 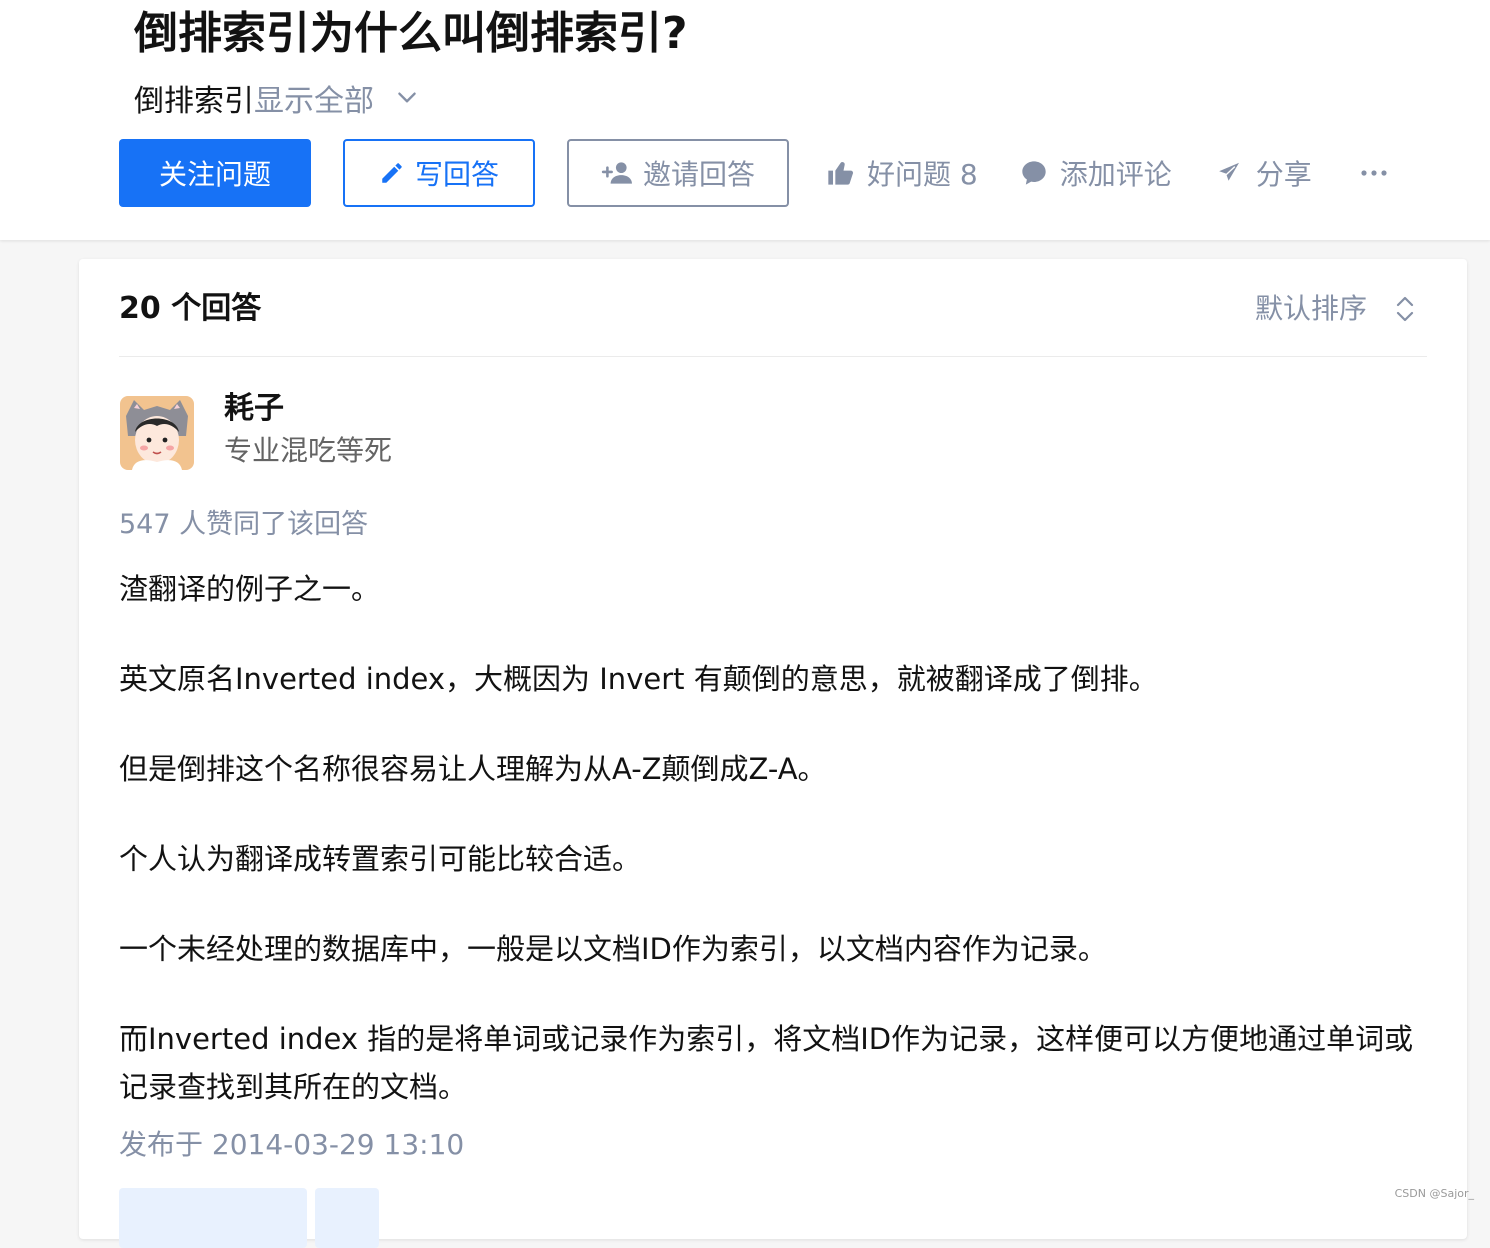 What do you see at coordinates (244, 524) in the screenshot?
I see `vote-count-text: 547 人赞同了该回答` at bounding box center [244, 524].